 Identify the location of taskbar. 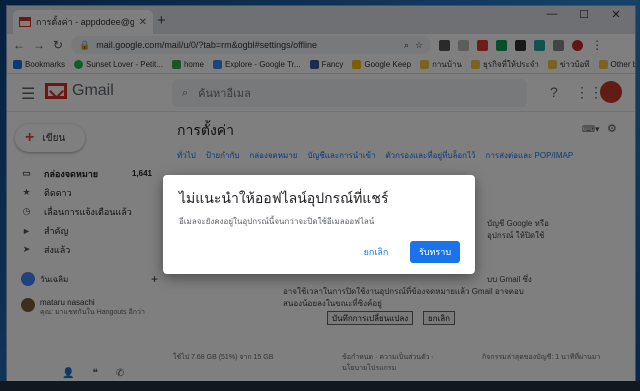
(320, 386).